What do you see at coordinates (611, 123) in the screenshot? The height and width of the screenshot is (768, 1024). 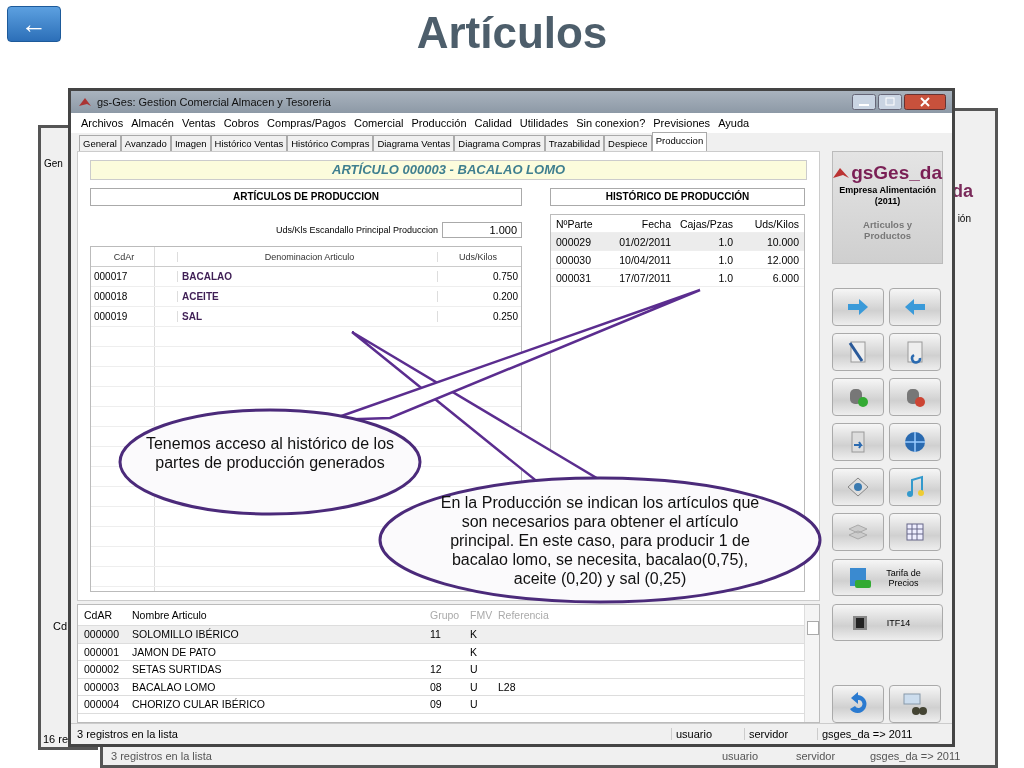 I see `menu-item: Sin conexion?` at bounding box center [611, 123].